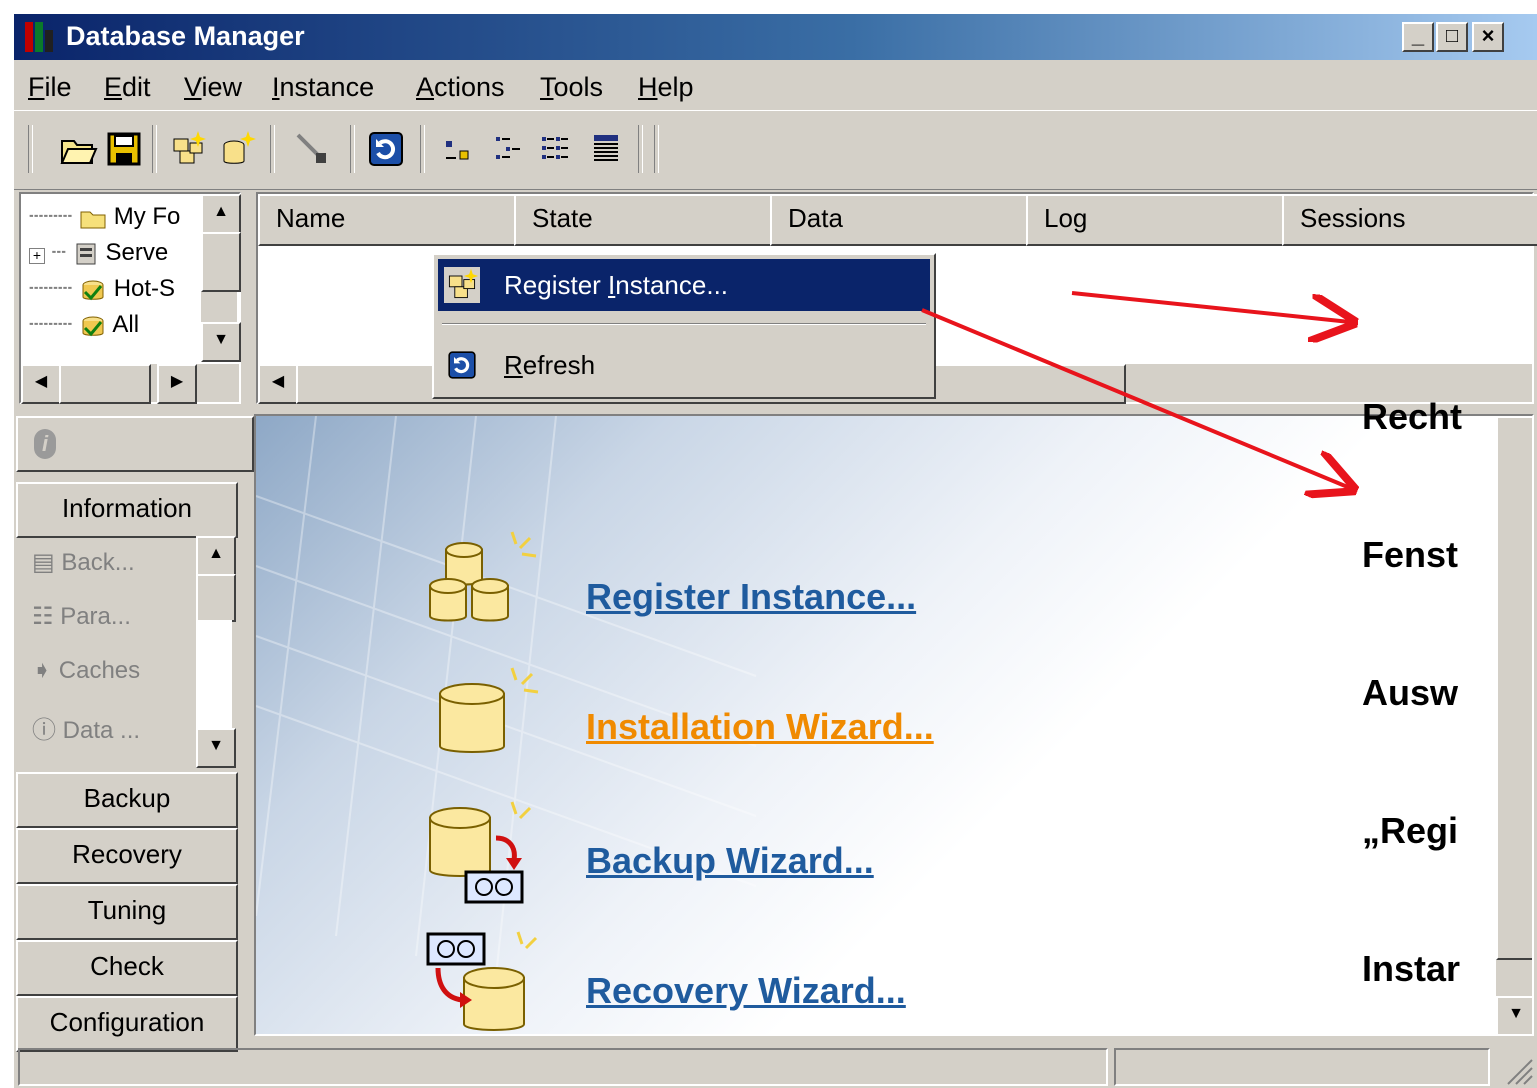 The image size is (1537, 1088). What do you see at coordinates (1412, 692) in the screenshot?
I see `annotation-text: Recht Fenst Ausw „Regi Instar` at bounding box center [1412, 692].